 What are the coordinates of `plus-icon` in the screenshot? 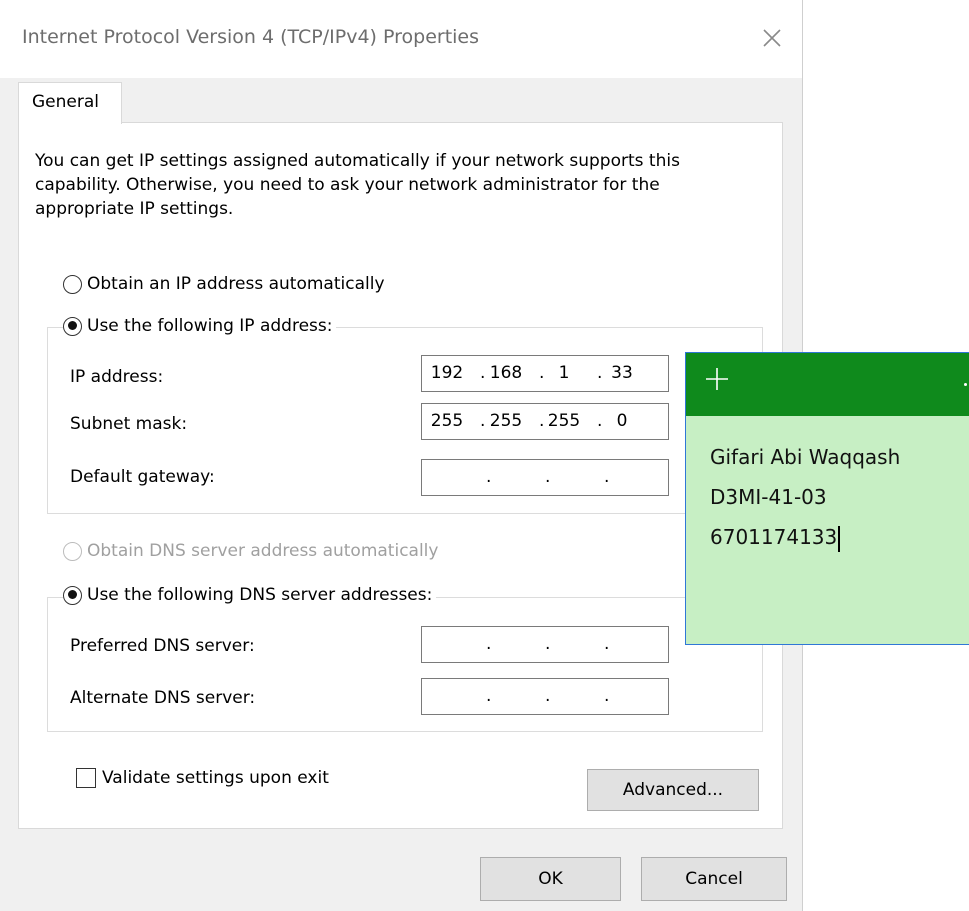 It's located at (717, 379).